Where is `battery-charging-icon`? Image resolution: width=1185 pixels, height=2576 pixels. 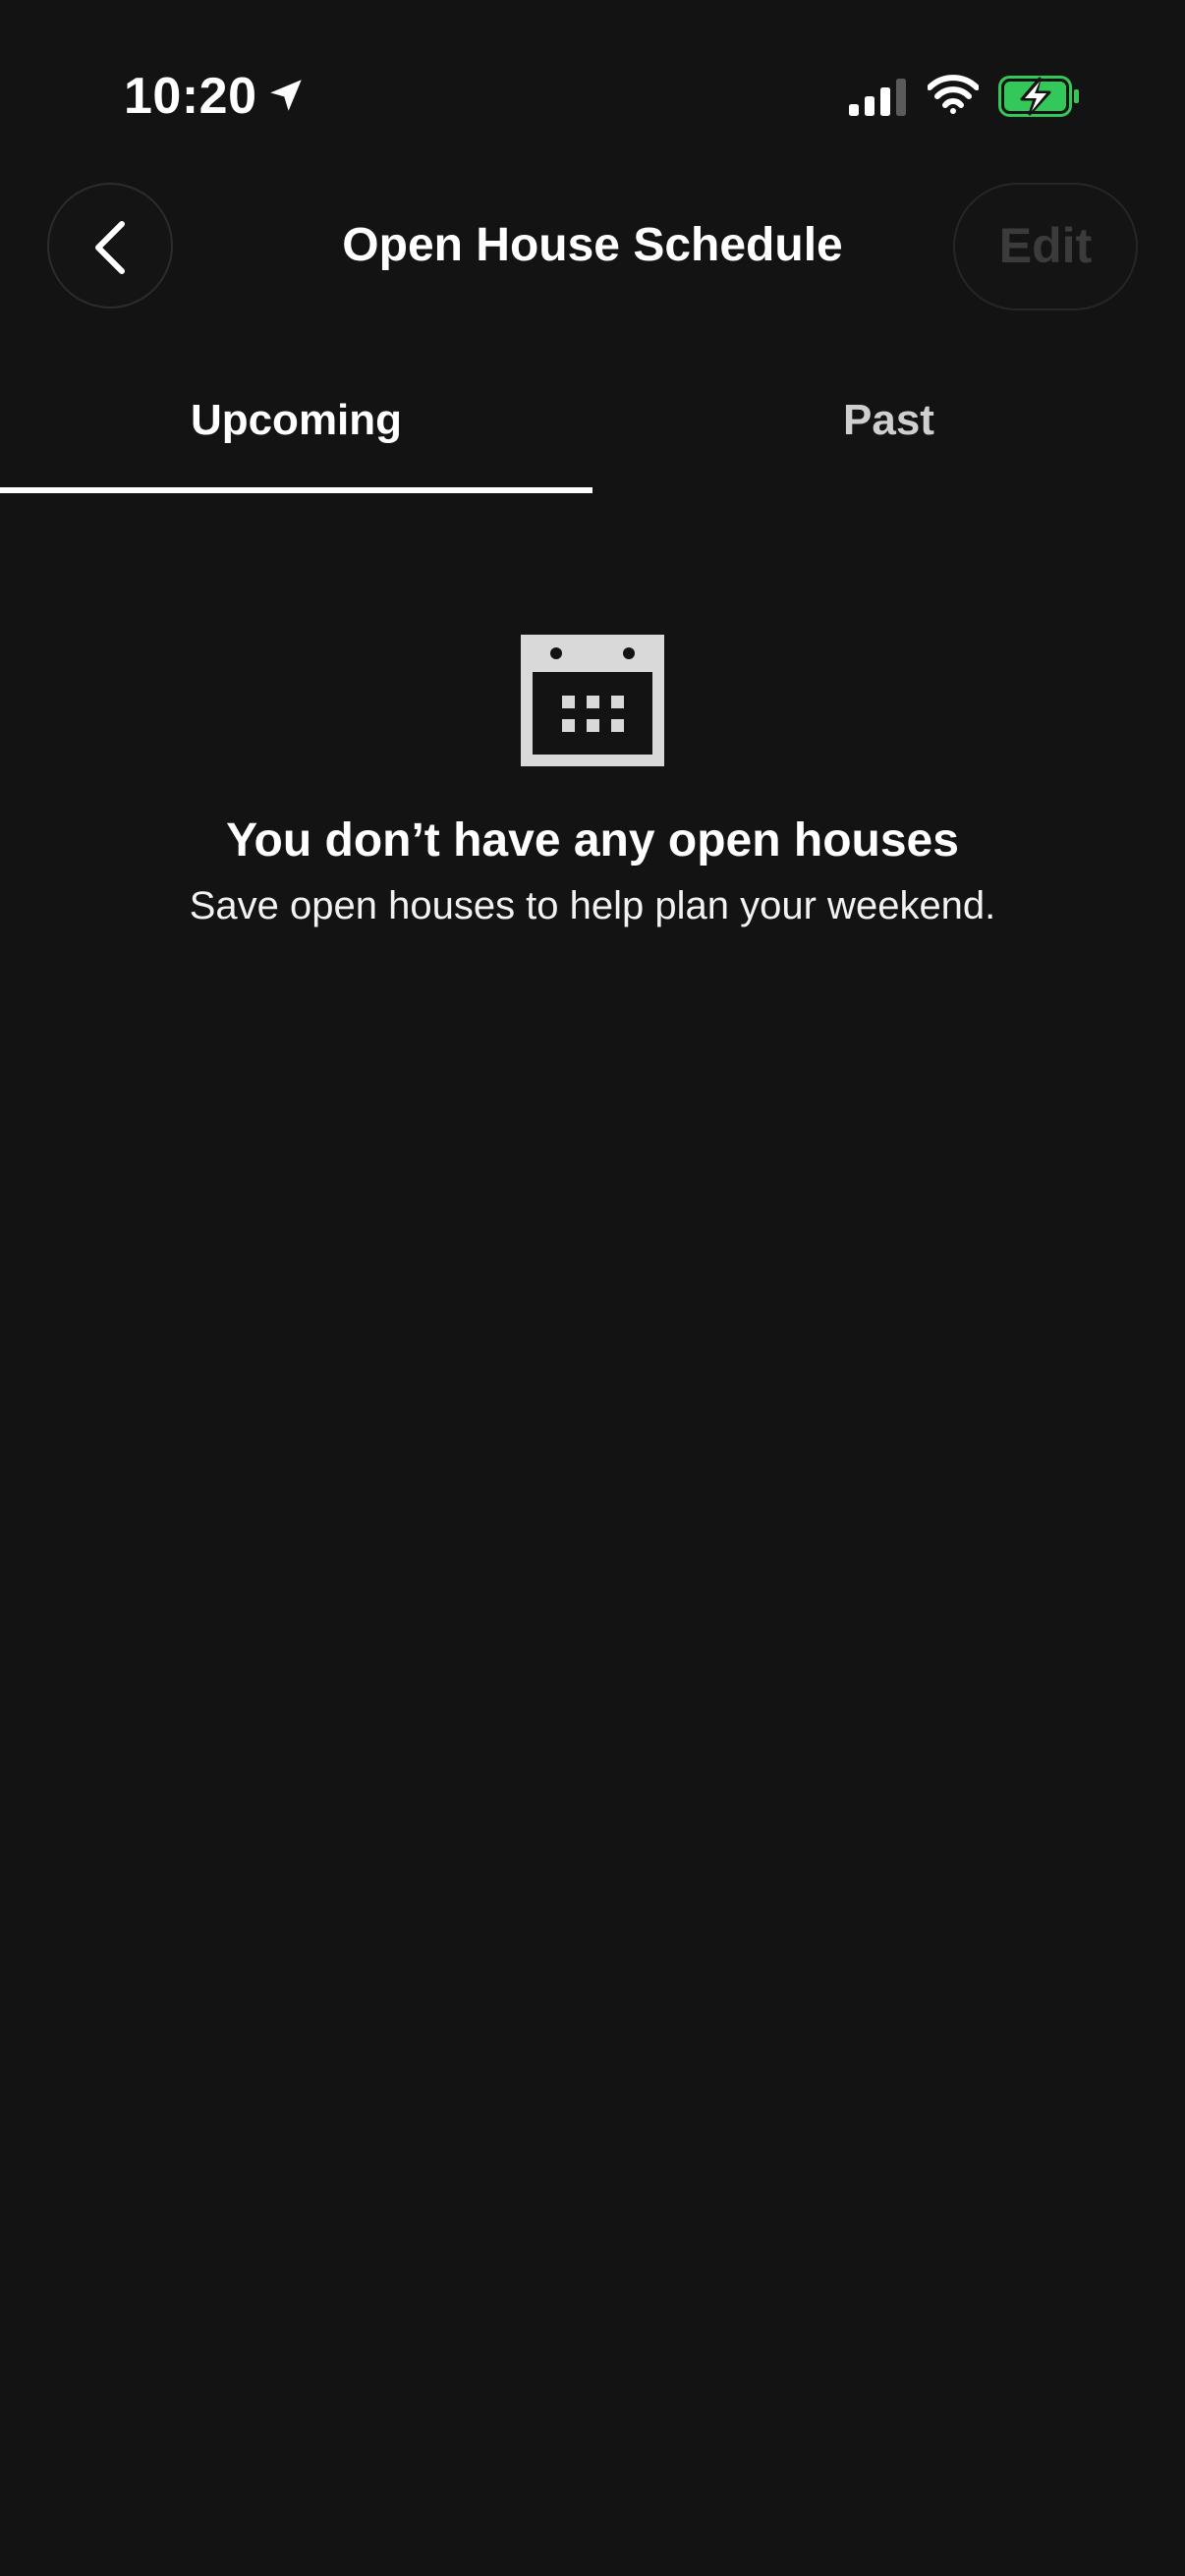 battery-charging-icon is located at coordinates (1038, 96).